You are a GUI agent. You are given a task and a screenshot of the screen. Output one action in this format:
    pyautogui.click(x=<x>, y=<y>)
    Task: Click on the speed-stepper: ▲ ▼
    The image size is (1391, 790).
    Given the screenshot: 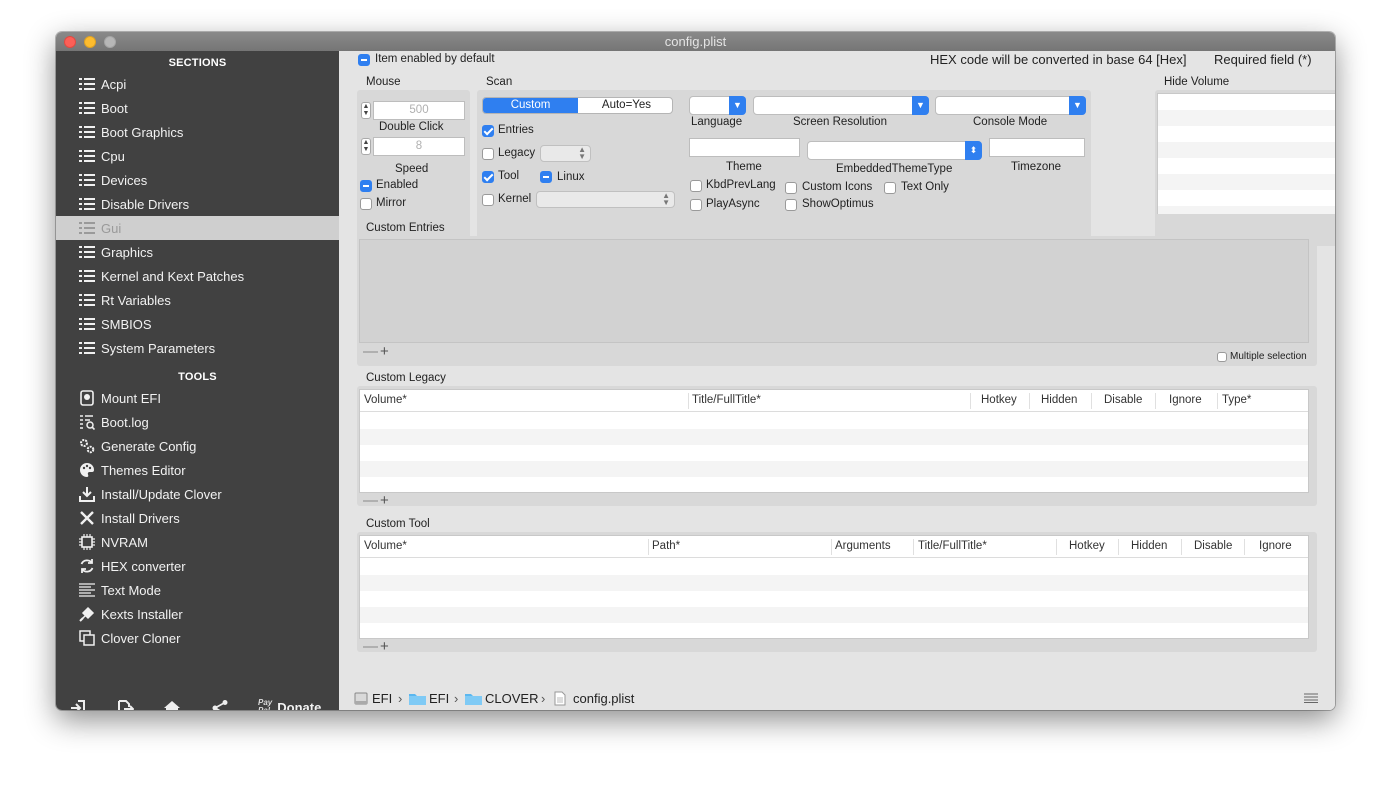 What is the action you would take?
    pyautogui.click(x=366, y=146)
    